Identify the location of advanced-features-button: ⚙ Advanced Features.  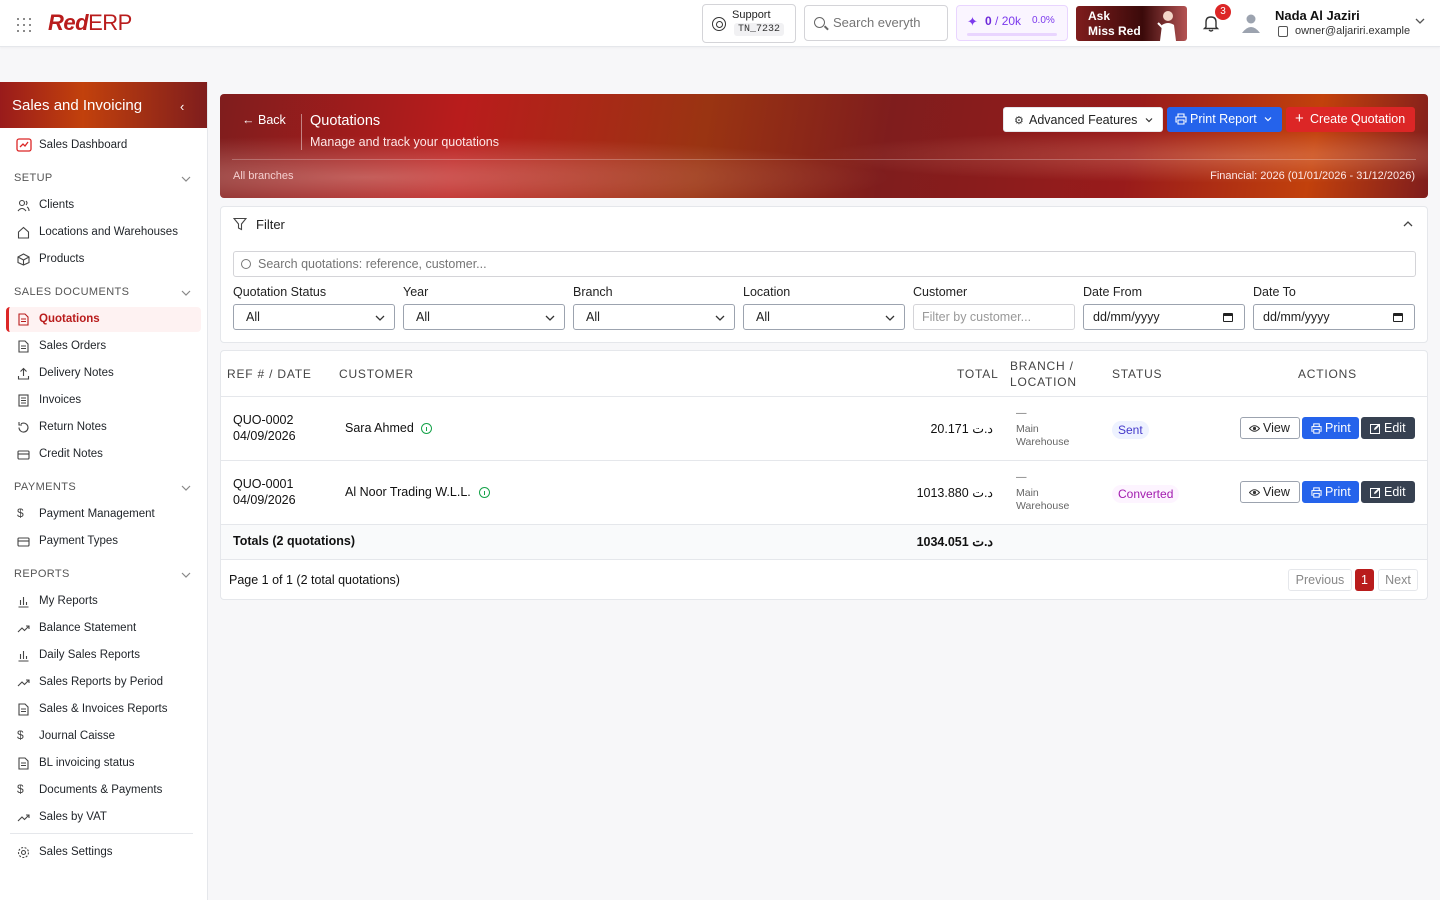
(1083, 119).